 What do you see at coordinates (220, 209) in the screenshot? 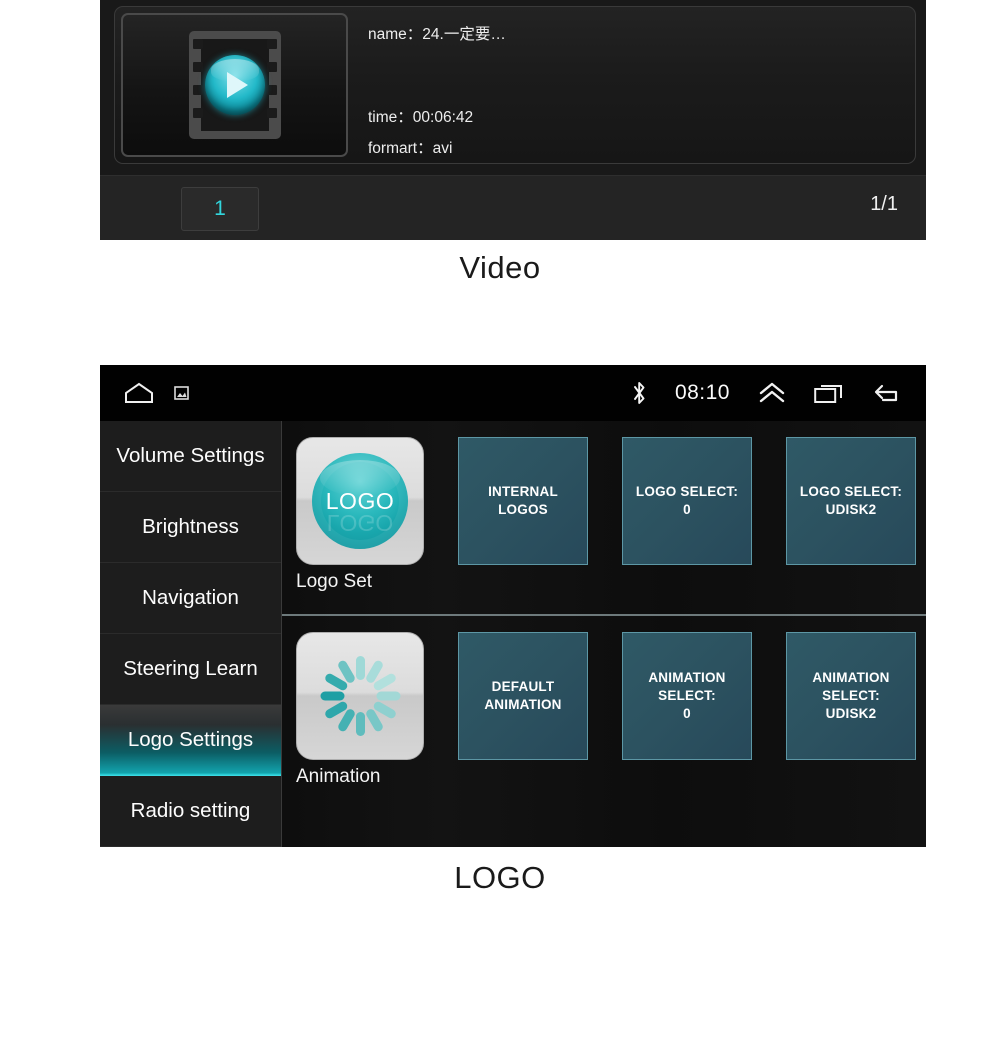
I see `page-button-1: 1` at bounding box center [220, 209].